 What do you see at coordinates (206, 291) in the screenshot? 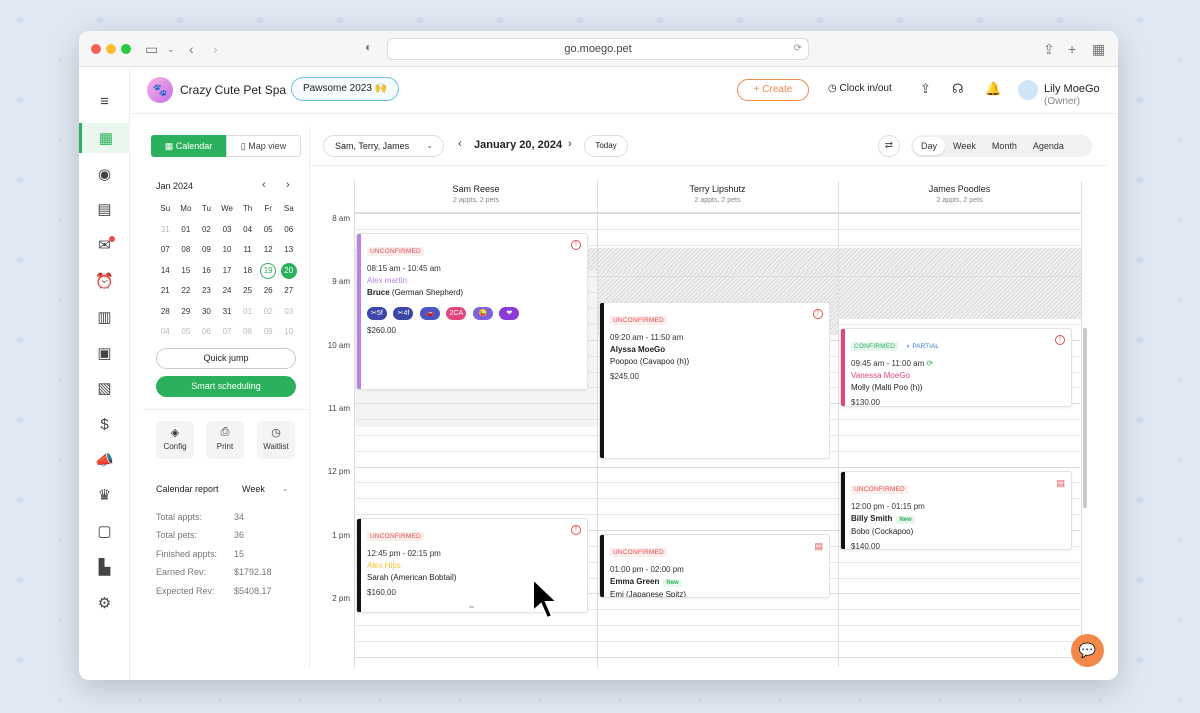
I see `mini-calendar-day: 23` at bounding box center [206, 291].